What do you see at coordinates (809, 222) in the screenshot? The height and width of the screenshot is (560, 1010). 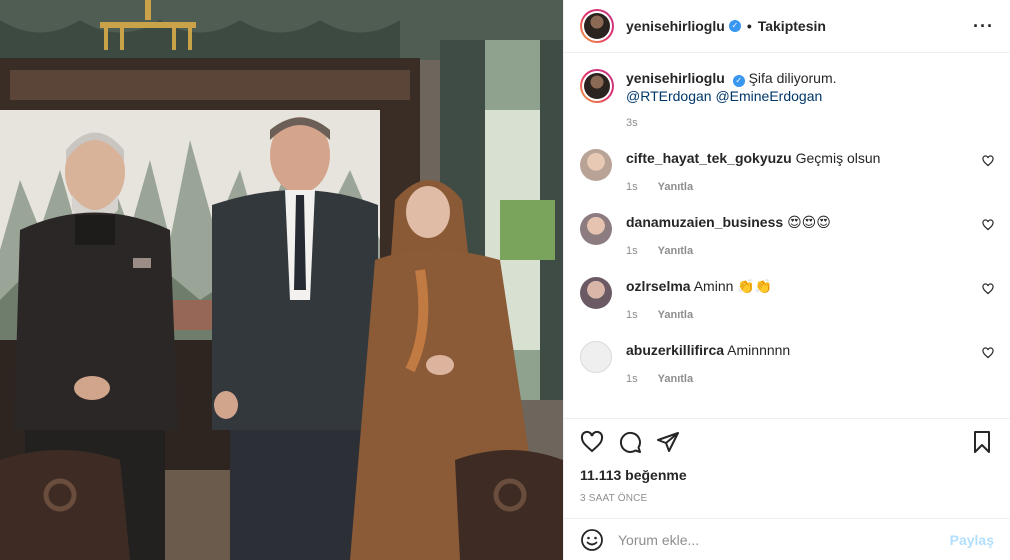 I see `comment-text: 😍😍😍` at bounding box center [809, 222].